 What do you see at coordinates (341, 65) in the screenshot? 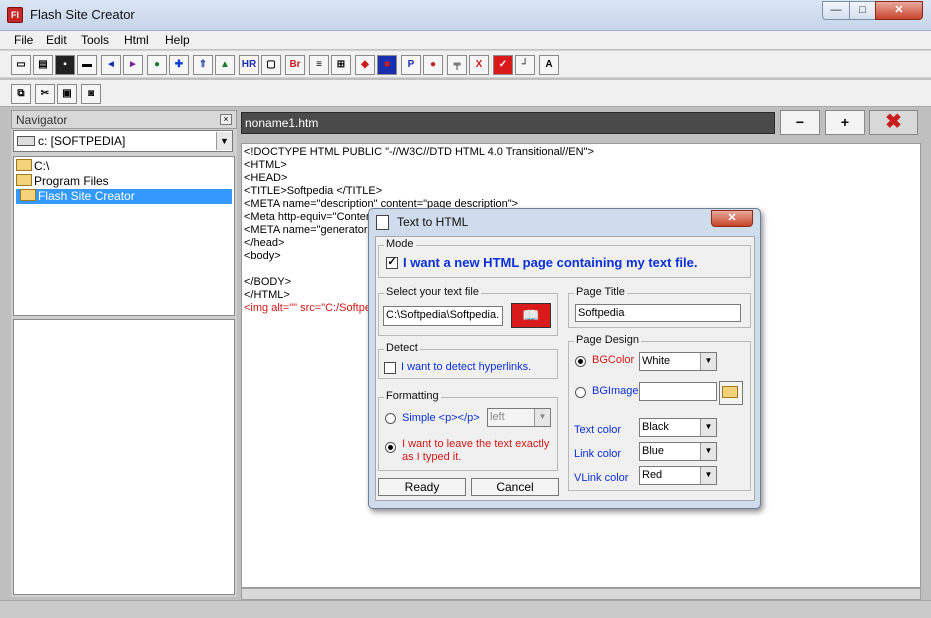
I see `table-icon: ⊞` at bounding box center [341, 65].